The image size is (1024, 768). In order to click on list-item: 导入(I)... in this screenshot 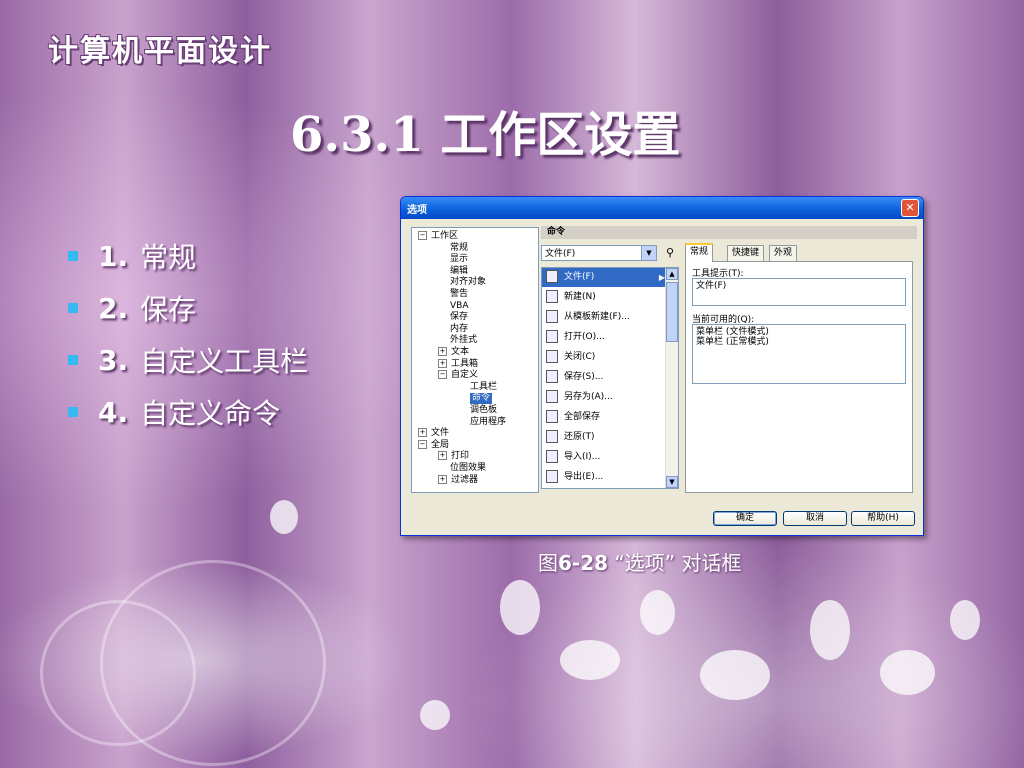, I will do `click(605, 457)`.